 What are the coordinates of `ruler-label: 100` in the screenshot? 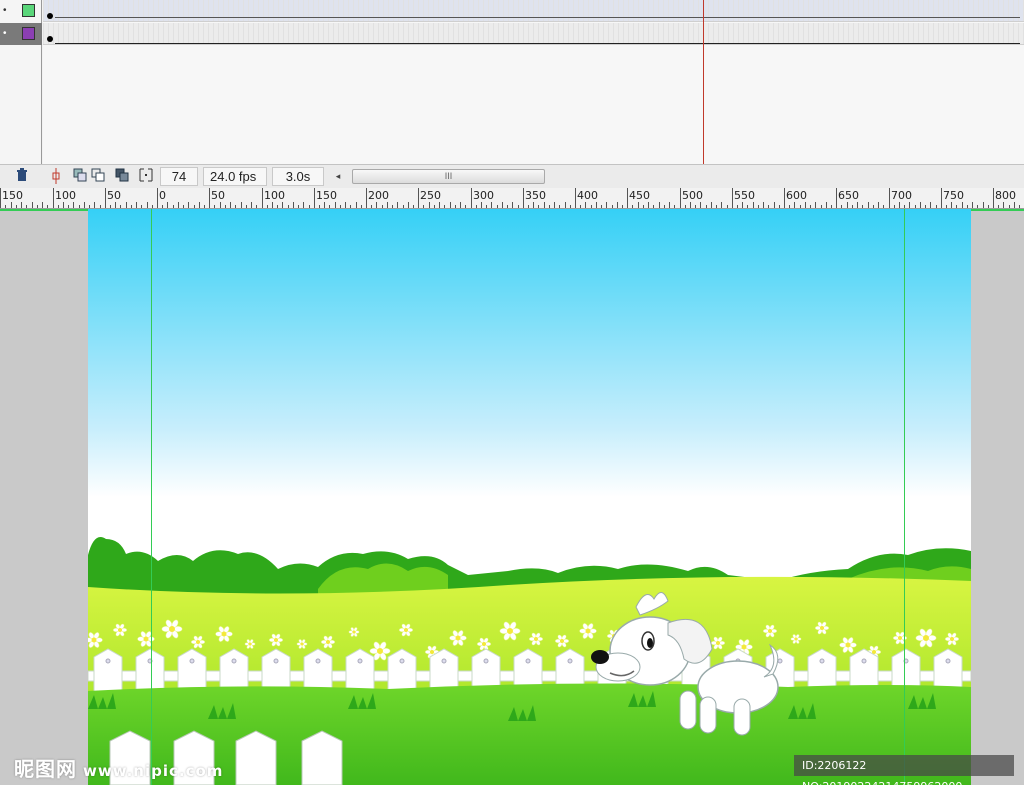 It's located at (274, 195).